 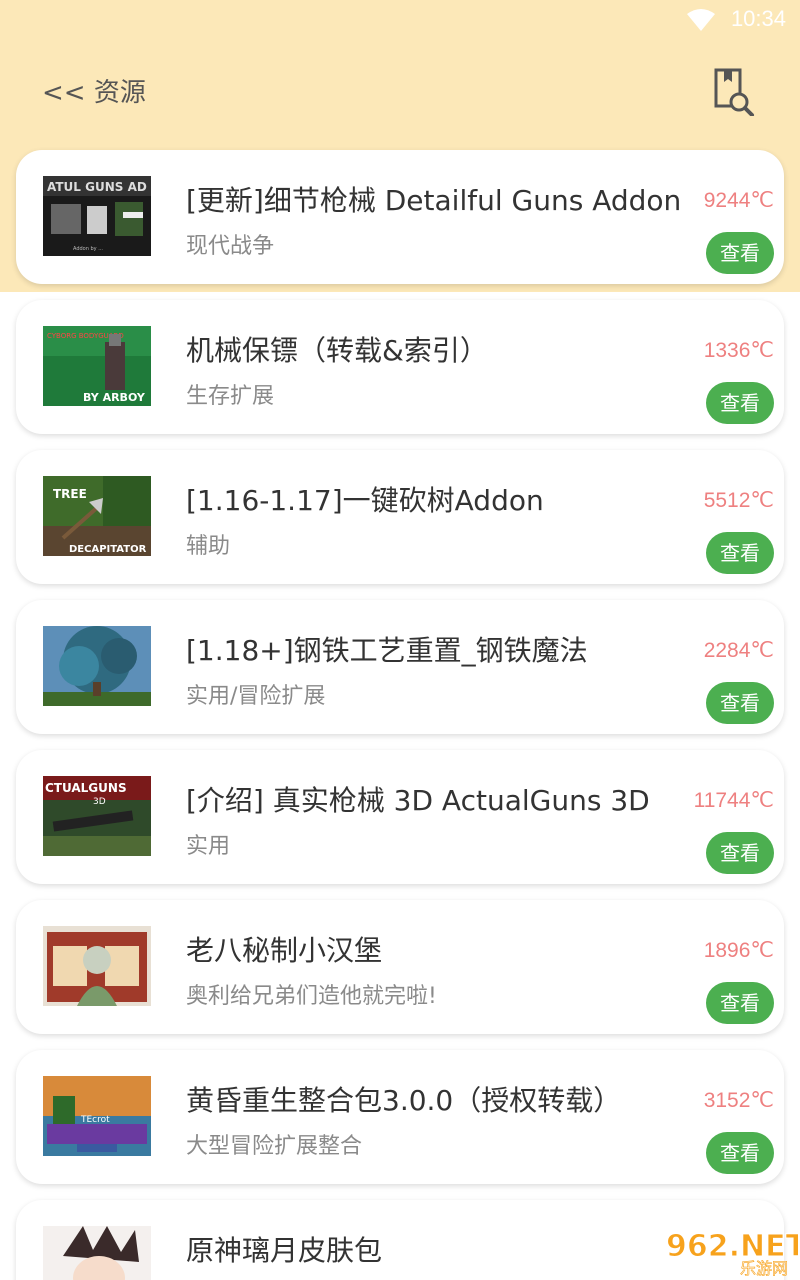 I want to click on wifi-icon, so click(x=701, y=20).